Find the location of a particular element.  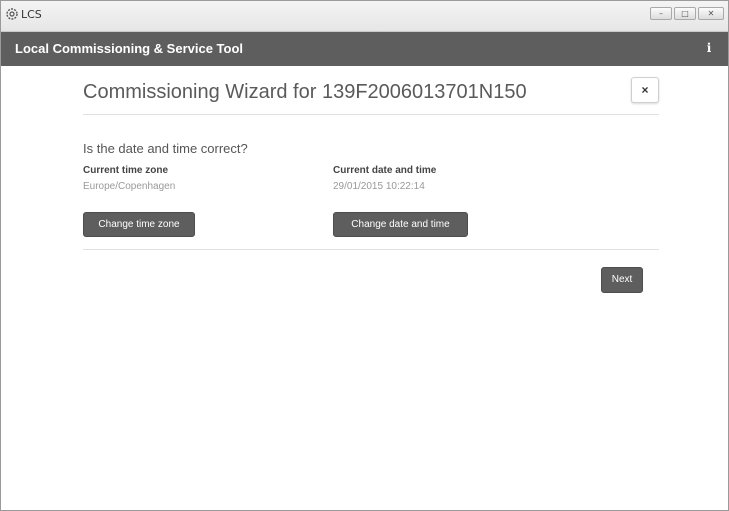

minimize-button: – is located at coordinates (661, 13).